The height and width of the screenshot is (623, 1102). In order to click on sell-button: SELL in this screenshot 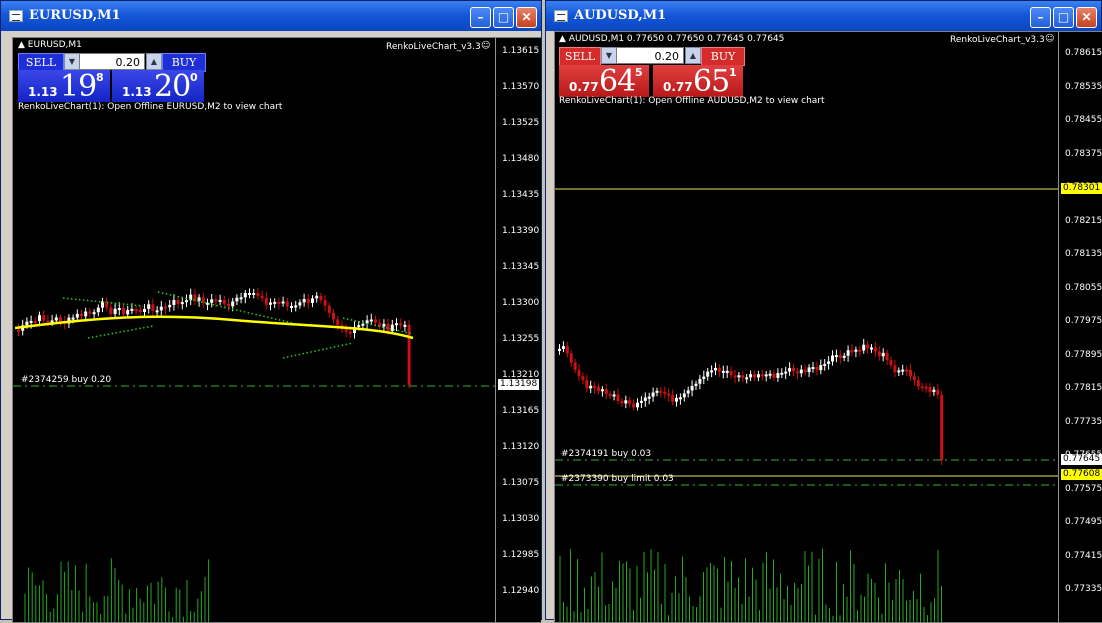, I will do `click(580, 56)`.